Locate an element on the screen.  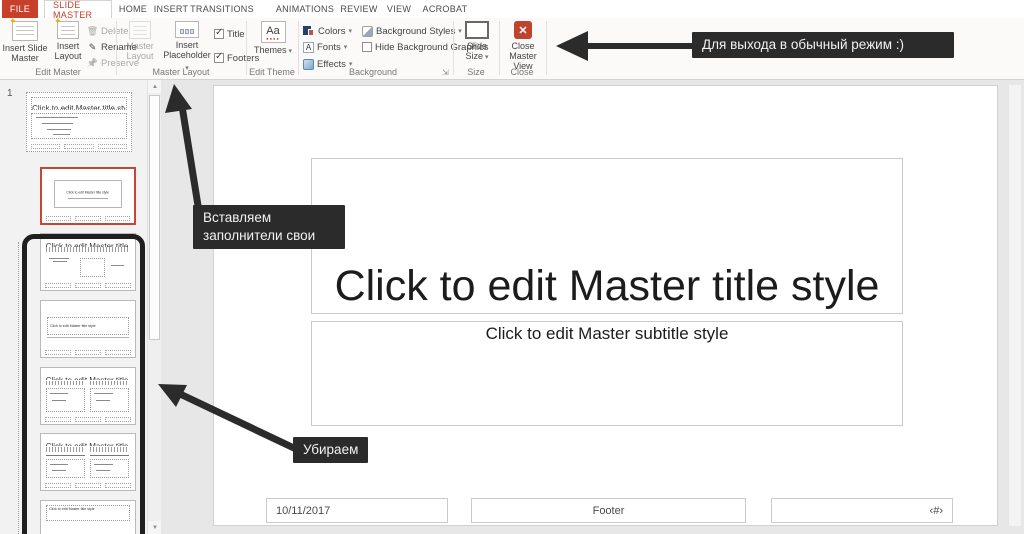
insert-slide-master-button: ✦ Insert Slide Master is located at coordinates (25, 39).